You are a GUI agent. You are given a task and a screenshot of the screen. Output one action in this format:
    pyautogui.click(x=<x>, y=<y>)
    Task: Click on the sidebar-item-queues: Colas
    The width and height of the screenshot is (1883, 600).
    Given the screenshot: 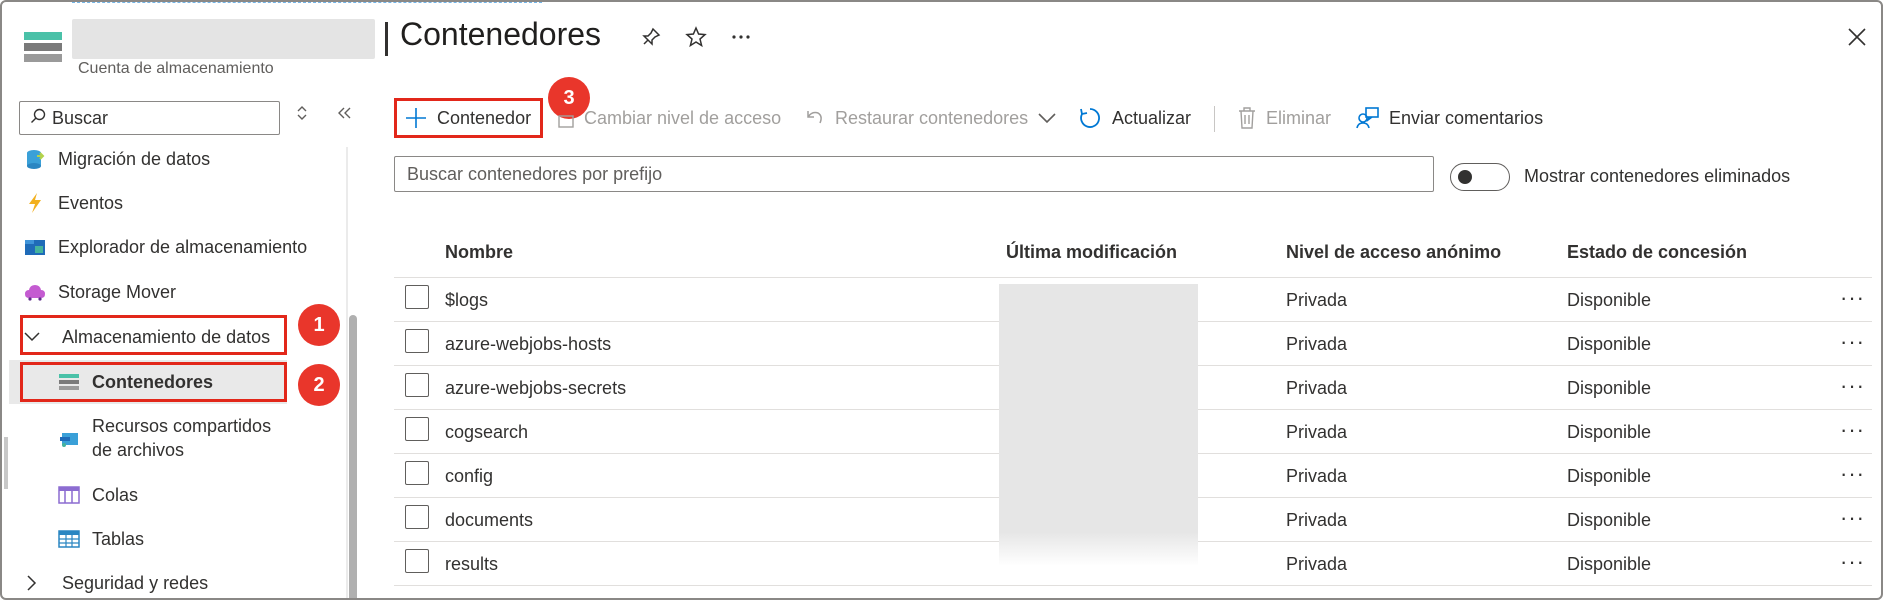 What is the action you would take?
    pyautogui.click(x=98, y=495)
    